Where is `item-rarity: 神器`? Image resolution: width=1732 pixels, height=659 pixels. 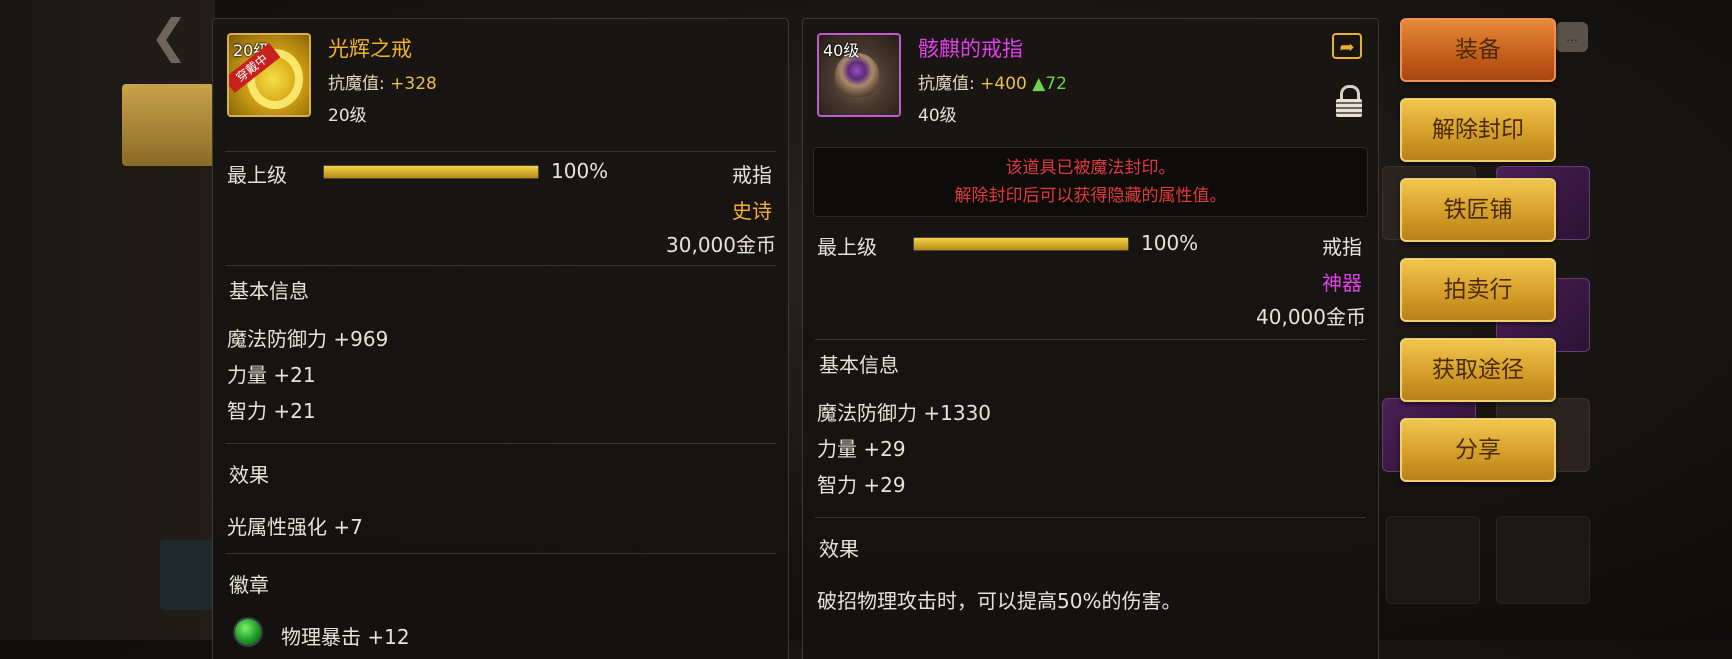
item-rarity: 神器 is located at coordinates (1342, 283).